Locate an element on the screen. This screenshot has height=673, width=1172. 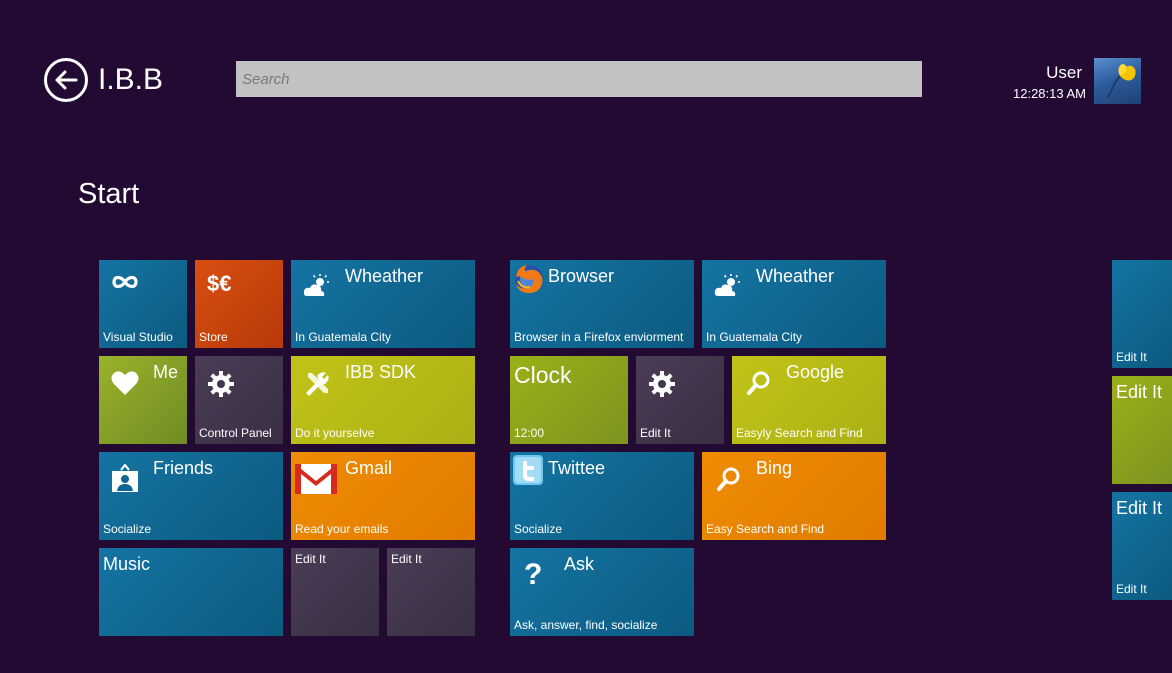
tile-subtitle: Read your emails is located at coordinates (342, 529).